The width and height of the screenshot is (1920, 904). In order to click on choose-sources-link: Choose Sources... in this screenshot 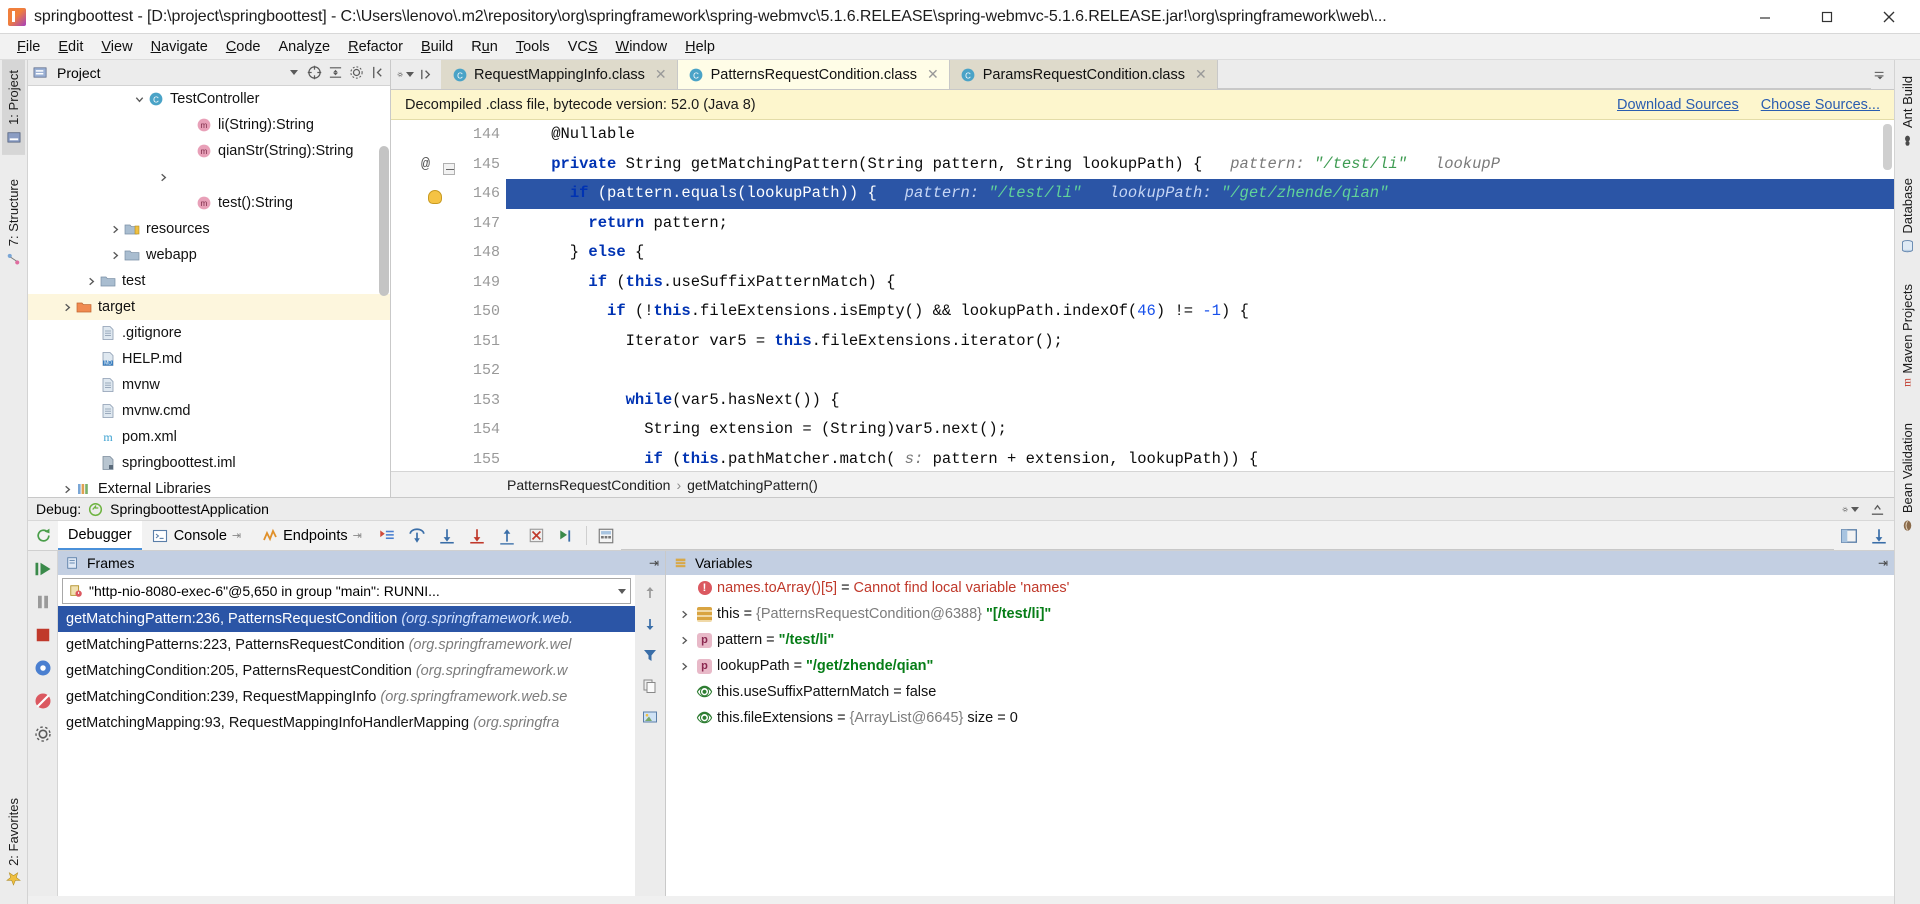, I will do `click(1820, 105)`.